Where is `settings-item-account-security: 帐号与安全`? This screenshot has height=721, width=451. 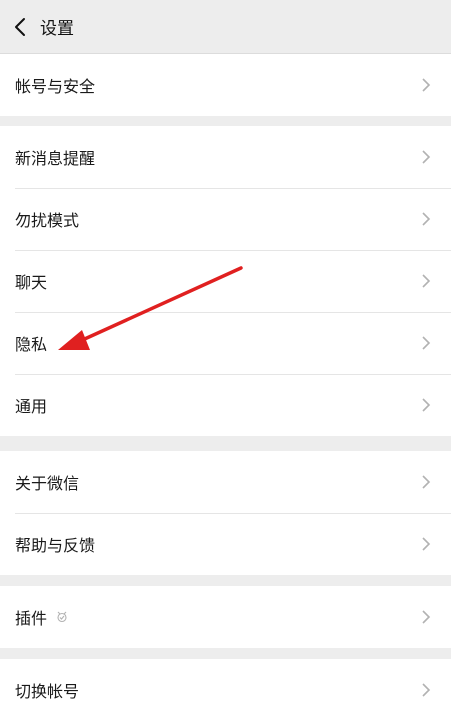
settings-item-account-security: 帐号与安全 is located at coordinates (225, 85).